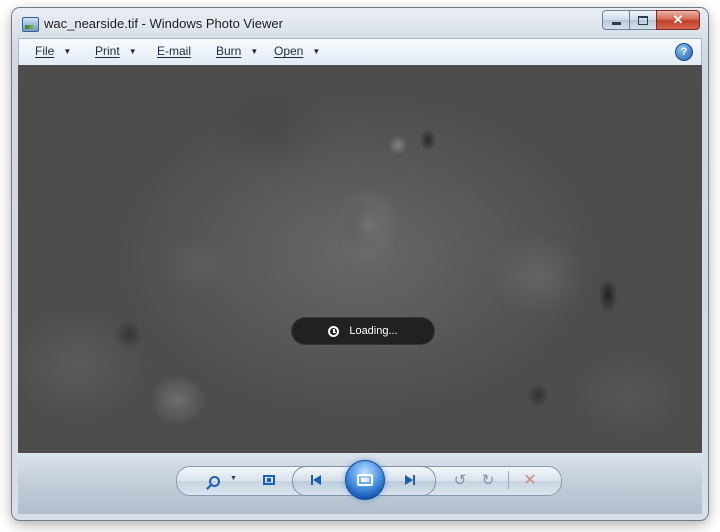 The height and width of the screenshot is (532, 720). I want to click on next-arrow-icon, so click(409, 480).